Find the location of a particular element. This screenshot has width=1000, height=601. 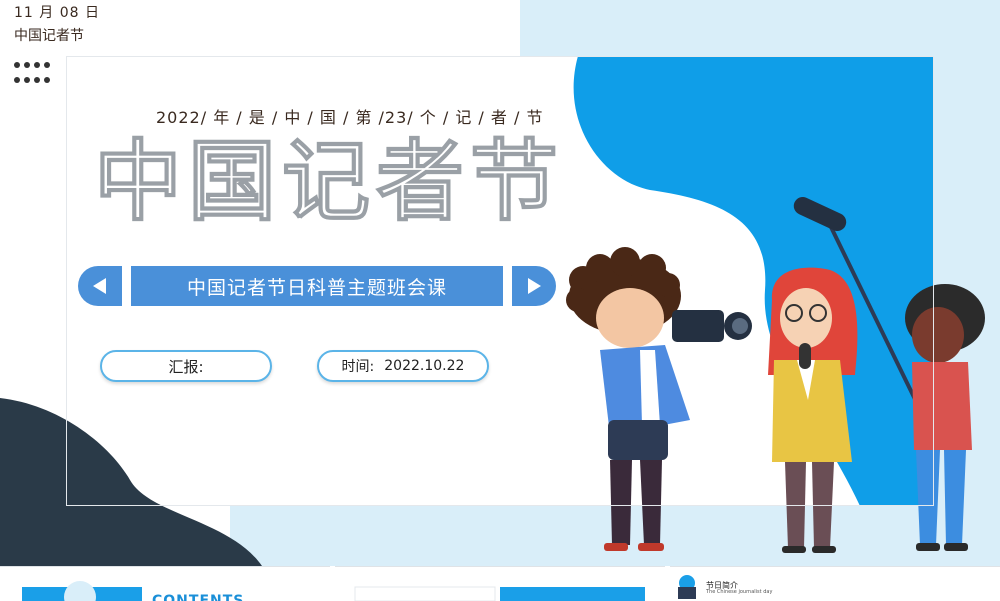

reporter-pill: 汇报: is located at coordinates (186, 366).